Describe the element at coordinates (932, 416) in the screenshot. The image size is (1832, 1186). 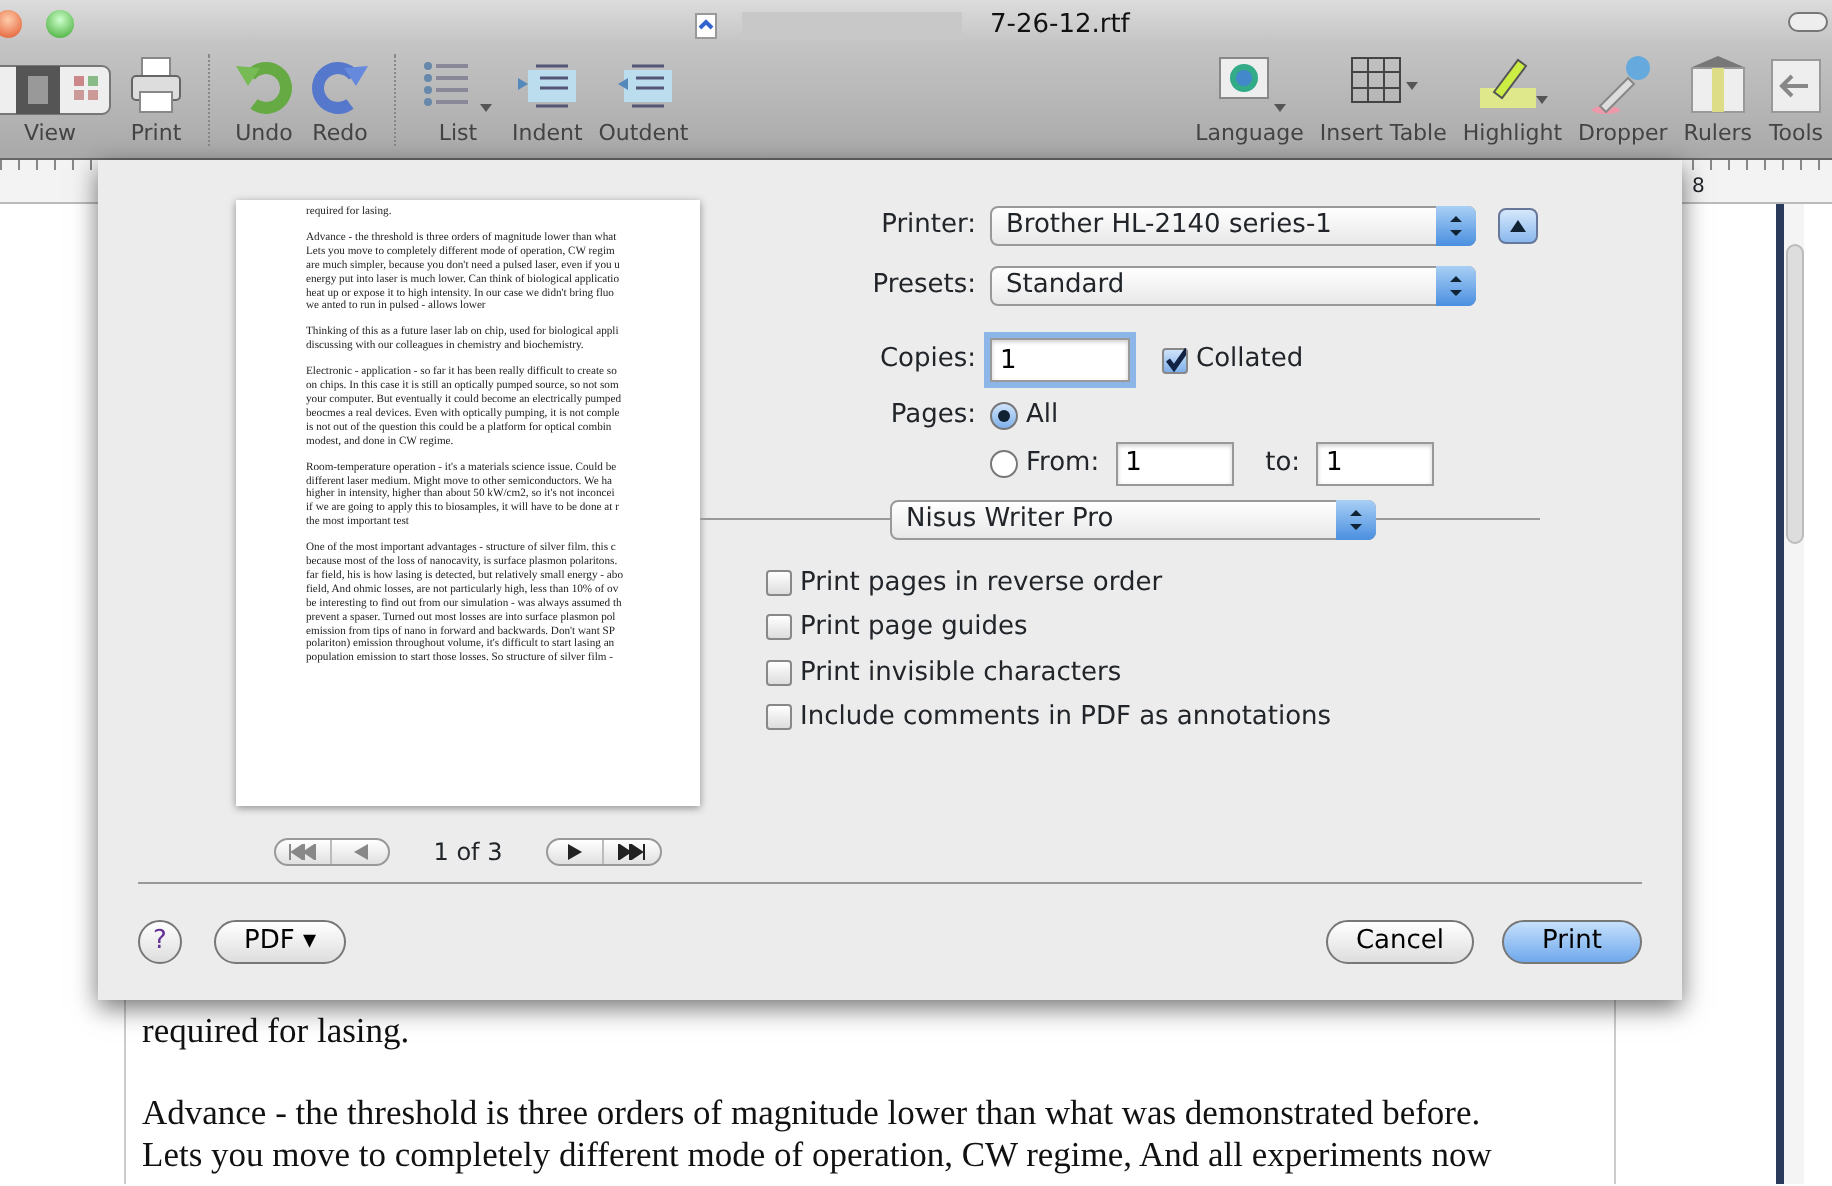
I see `field-label: Pages:` at that location.